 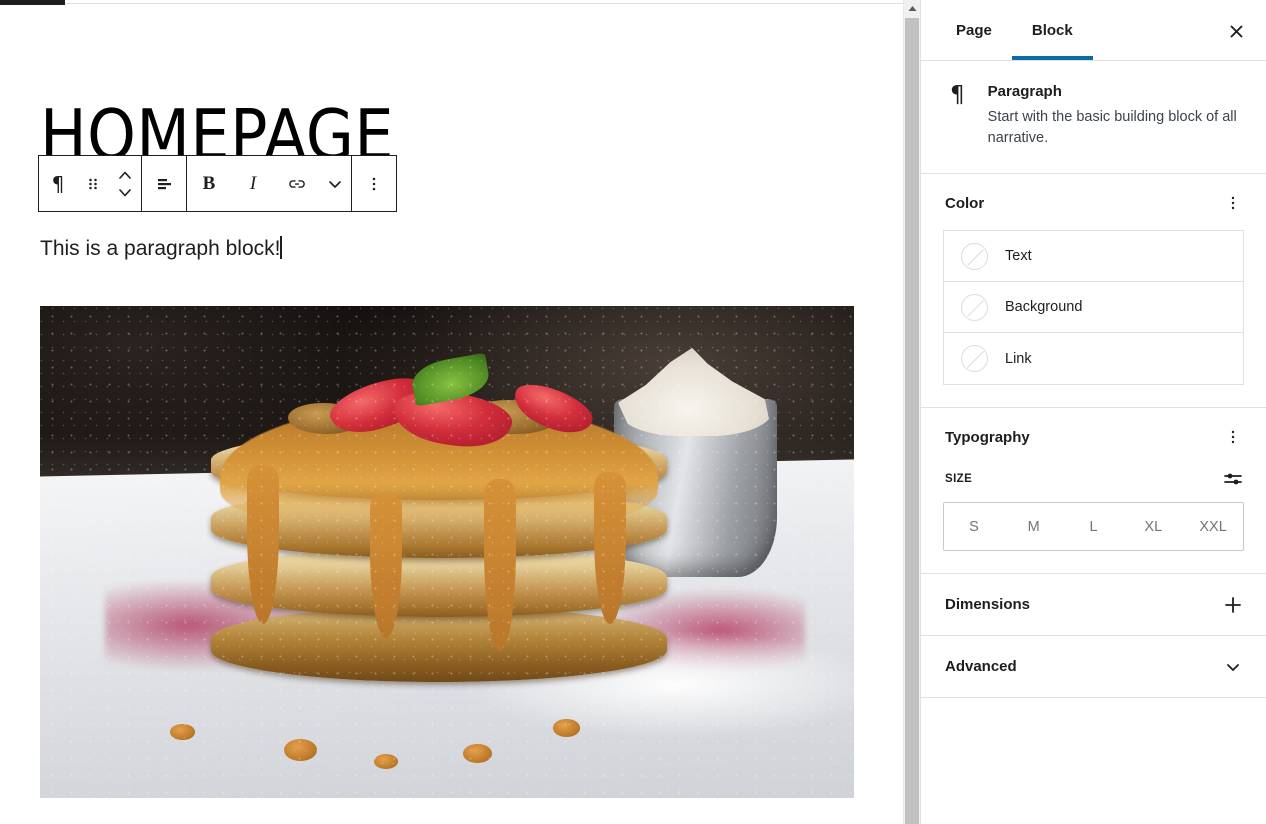 What do you see at coordinates (1018, 256) in the screenshot?
I see `color-row-label: Text` at bounding box center [1018, 256].